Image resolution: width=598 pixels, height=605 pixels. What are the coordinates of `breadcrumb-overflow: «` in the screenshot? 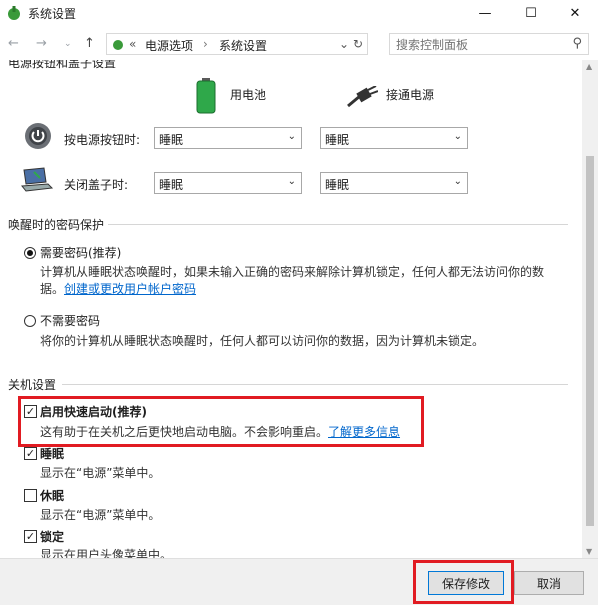 It's located at (132, 44).